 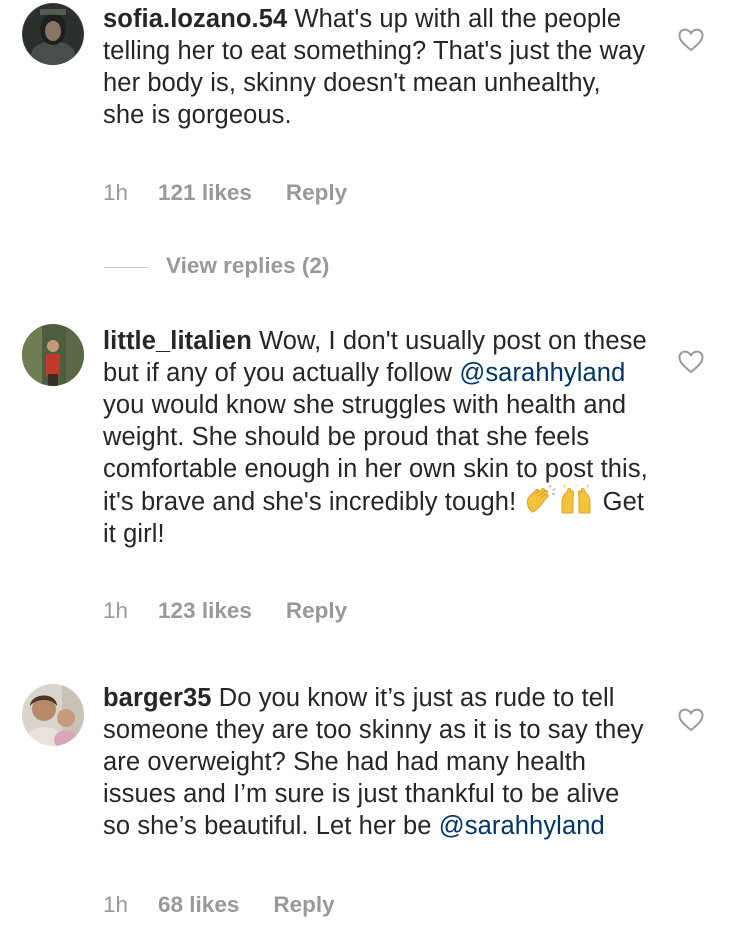 What do you see at coordinates (248, 265) in the screenshot?
I see `view-replies-label: View replies (2)` at bounding box center [248, 265].